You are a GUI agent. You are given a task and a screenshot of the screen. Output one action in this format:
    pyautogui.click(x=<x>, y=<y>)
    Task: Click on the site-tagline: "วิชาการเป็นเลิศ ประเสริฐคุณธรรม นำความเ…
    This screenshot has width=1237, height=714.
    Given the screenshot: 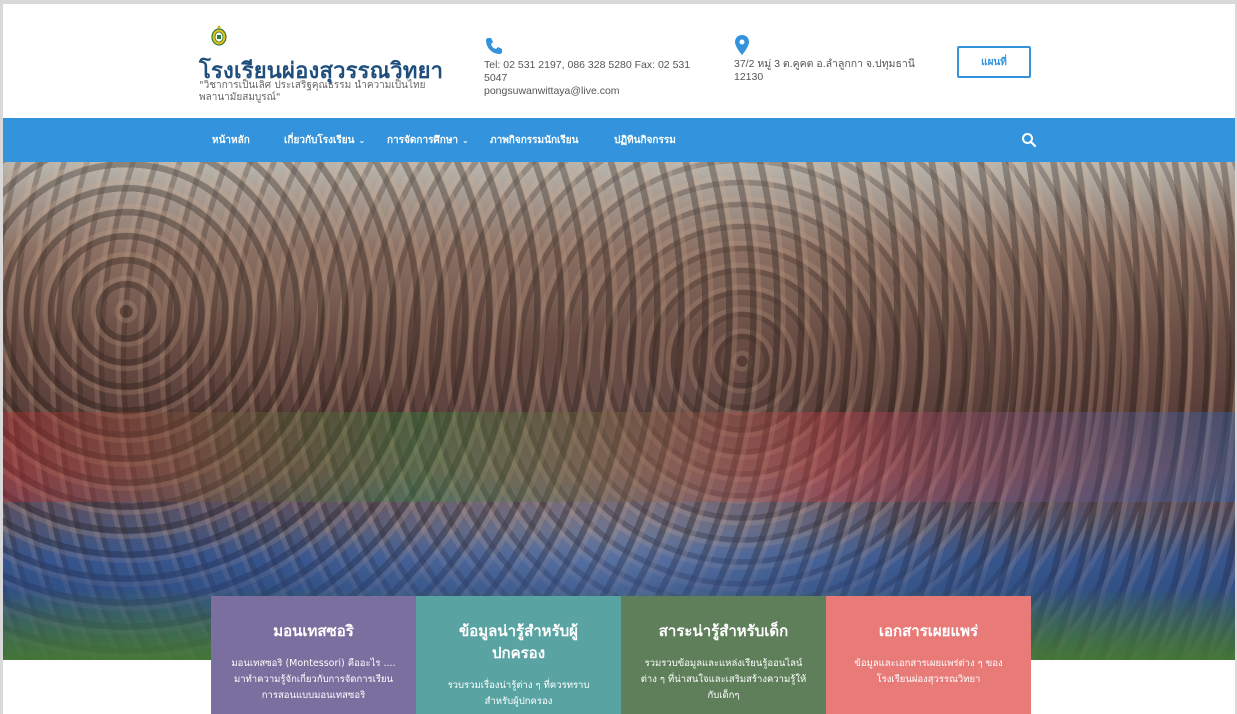 What is the action you would take?
    pyautogui.click(x=312, y=91)
    